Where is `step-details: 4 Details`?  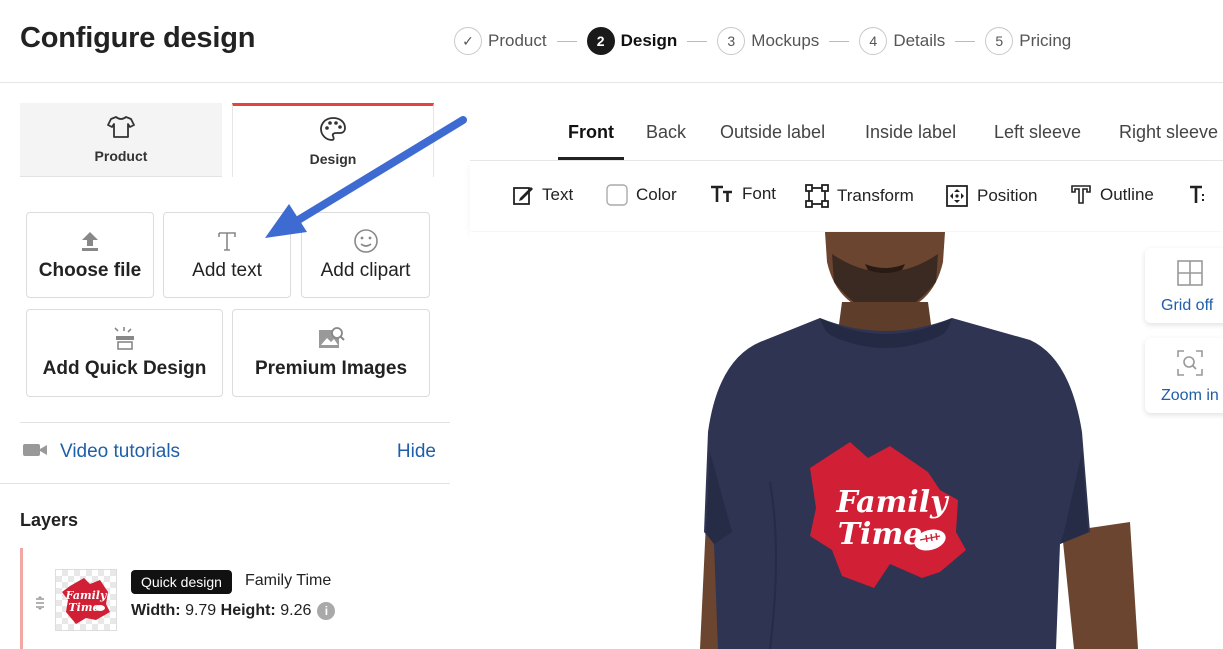
step-details: 4 Details is located at coordinates (902, 41).